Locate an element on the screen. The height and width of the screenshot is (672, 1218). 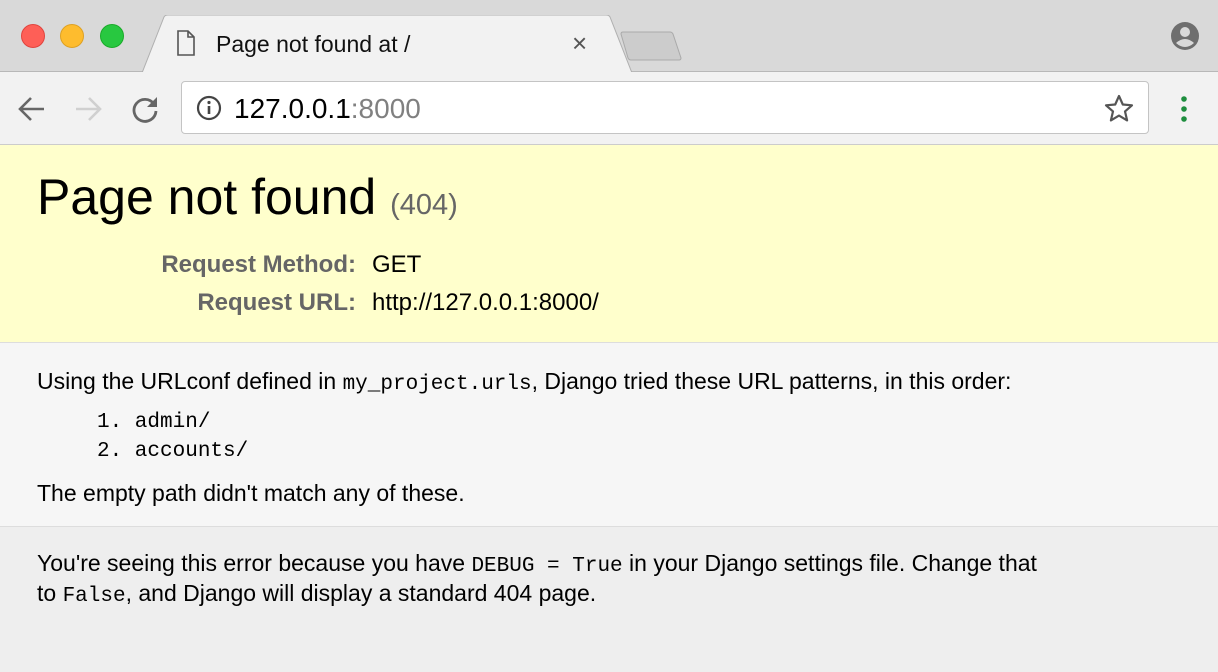
request-url-label: Request URL: is located at coordinates (276, 302).